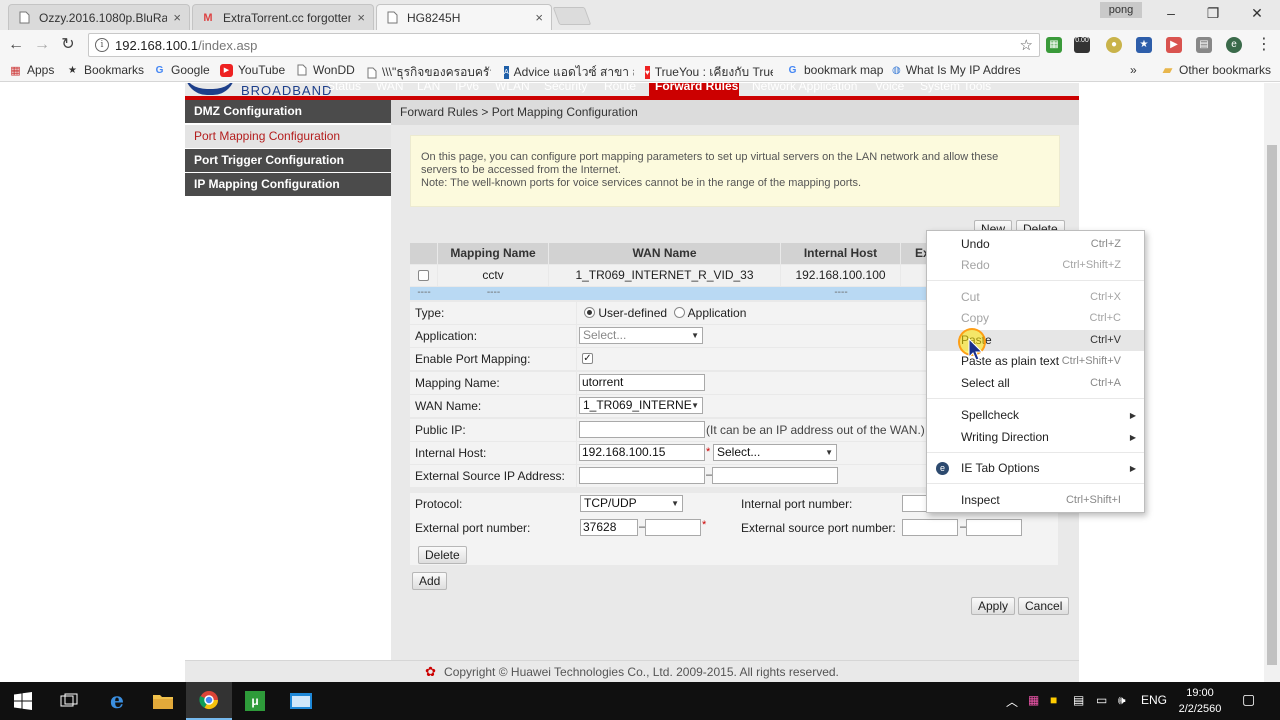 Image resolution: width=1280 pixels, height=720 pixels. I want to click on edge-icon: e, so click(117, 701).